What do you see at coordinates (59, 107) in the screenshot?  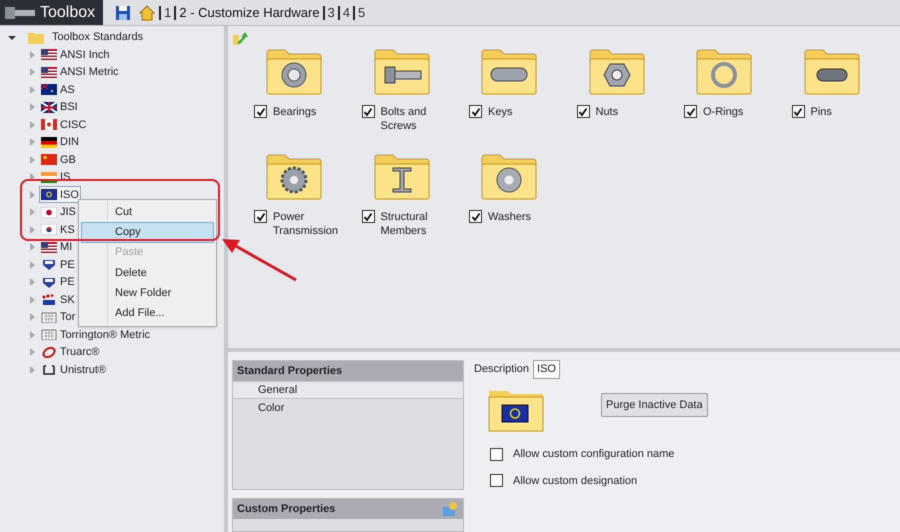 I see `tree-item: BSI` at bounding box center [59, 107].